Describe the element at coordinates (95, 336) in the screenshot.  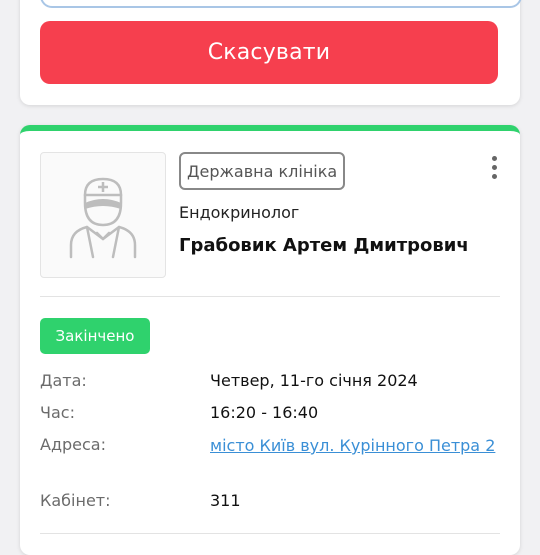
I see `status-badge: Закінчено` at that location.